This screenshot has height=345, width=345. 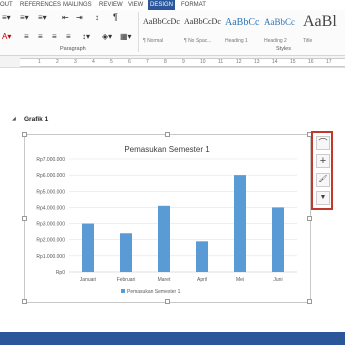 I want to click on borders-icon: ▦▾, so click(x=126, y=36).